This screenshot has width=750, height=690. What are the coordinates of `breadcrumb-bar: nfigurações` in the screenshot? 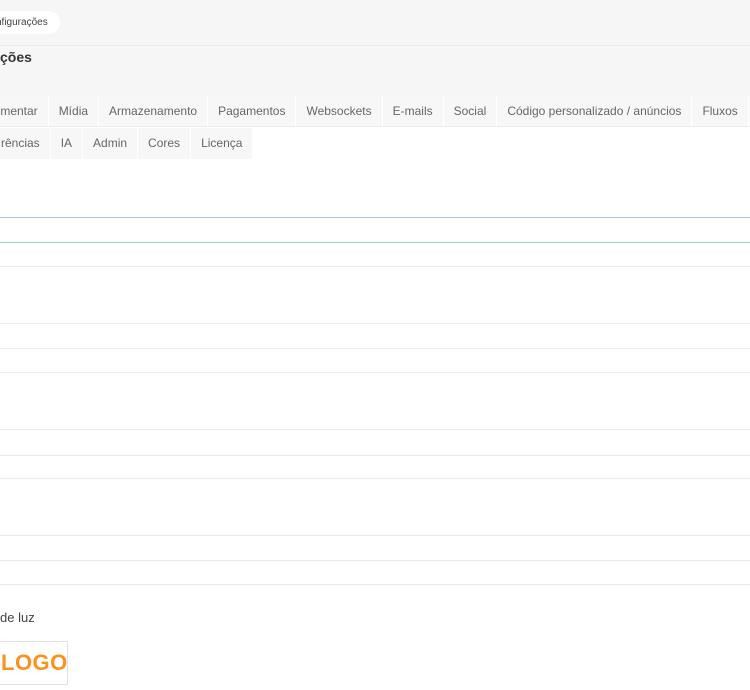 It's located at (375, 23).